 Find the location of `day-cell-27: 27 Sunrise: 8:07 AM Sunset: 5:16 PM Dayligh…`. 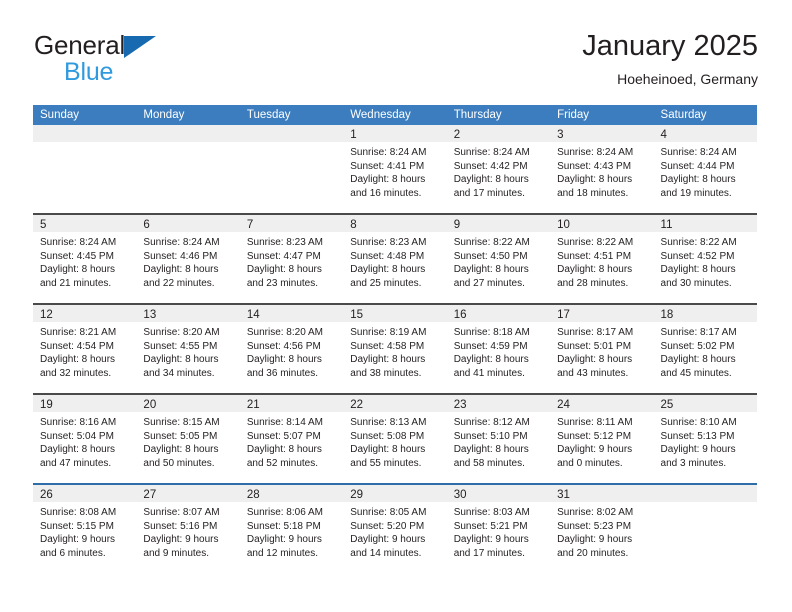

day-cell-27: 27 Sunrise: 8:07 AM Sunset: 5:16 PM Dayligh… is located at coordinates (188, 529).